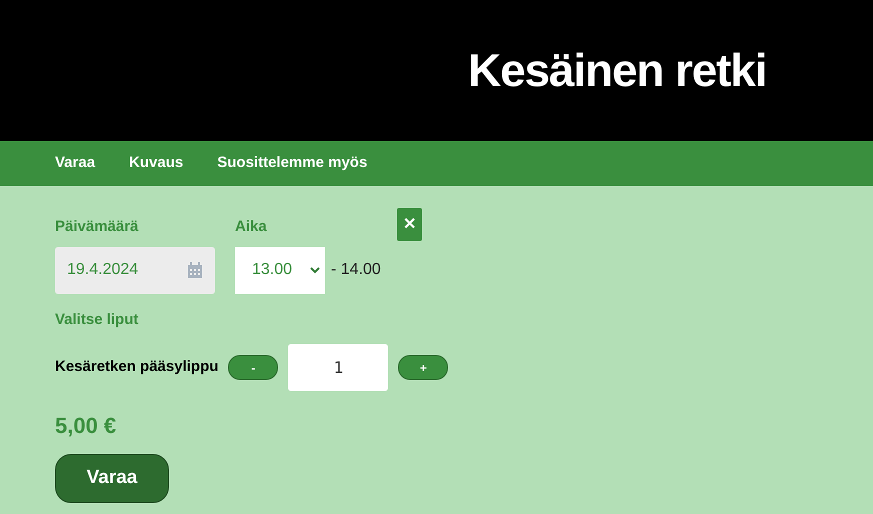  I want to click on end-time: - 14.00, so click(356, 270).